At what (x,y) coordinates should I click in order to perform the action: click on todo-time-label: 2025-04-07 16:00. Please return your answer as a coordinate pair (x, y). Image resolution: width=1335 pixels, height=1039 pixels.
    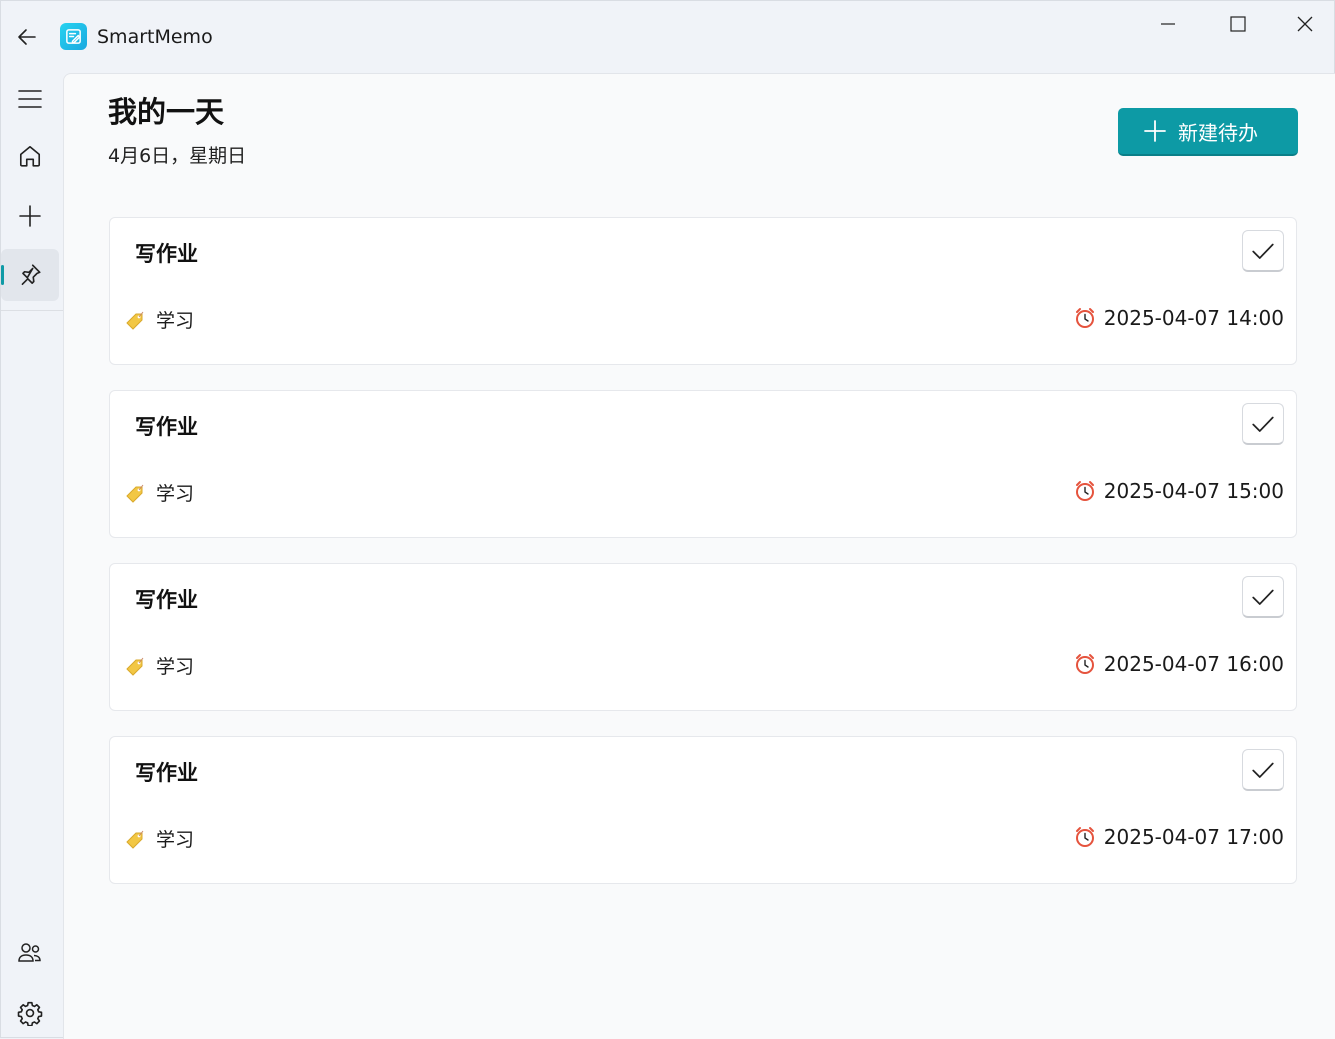
    Looking at the image, I should click on (1193, 664).